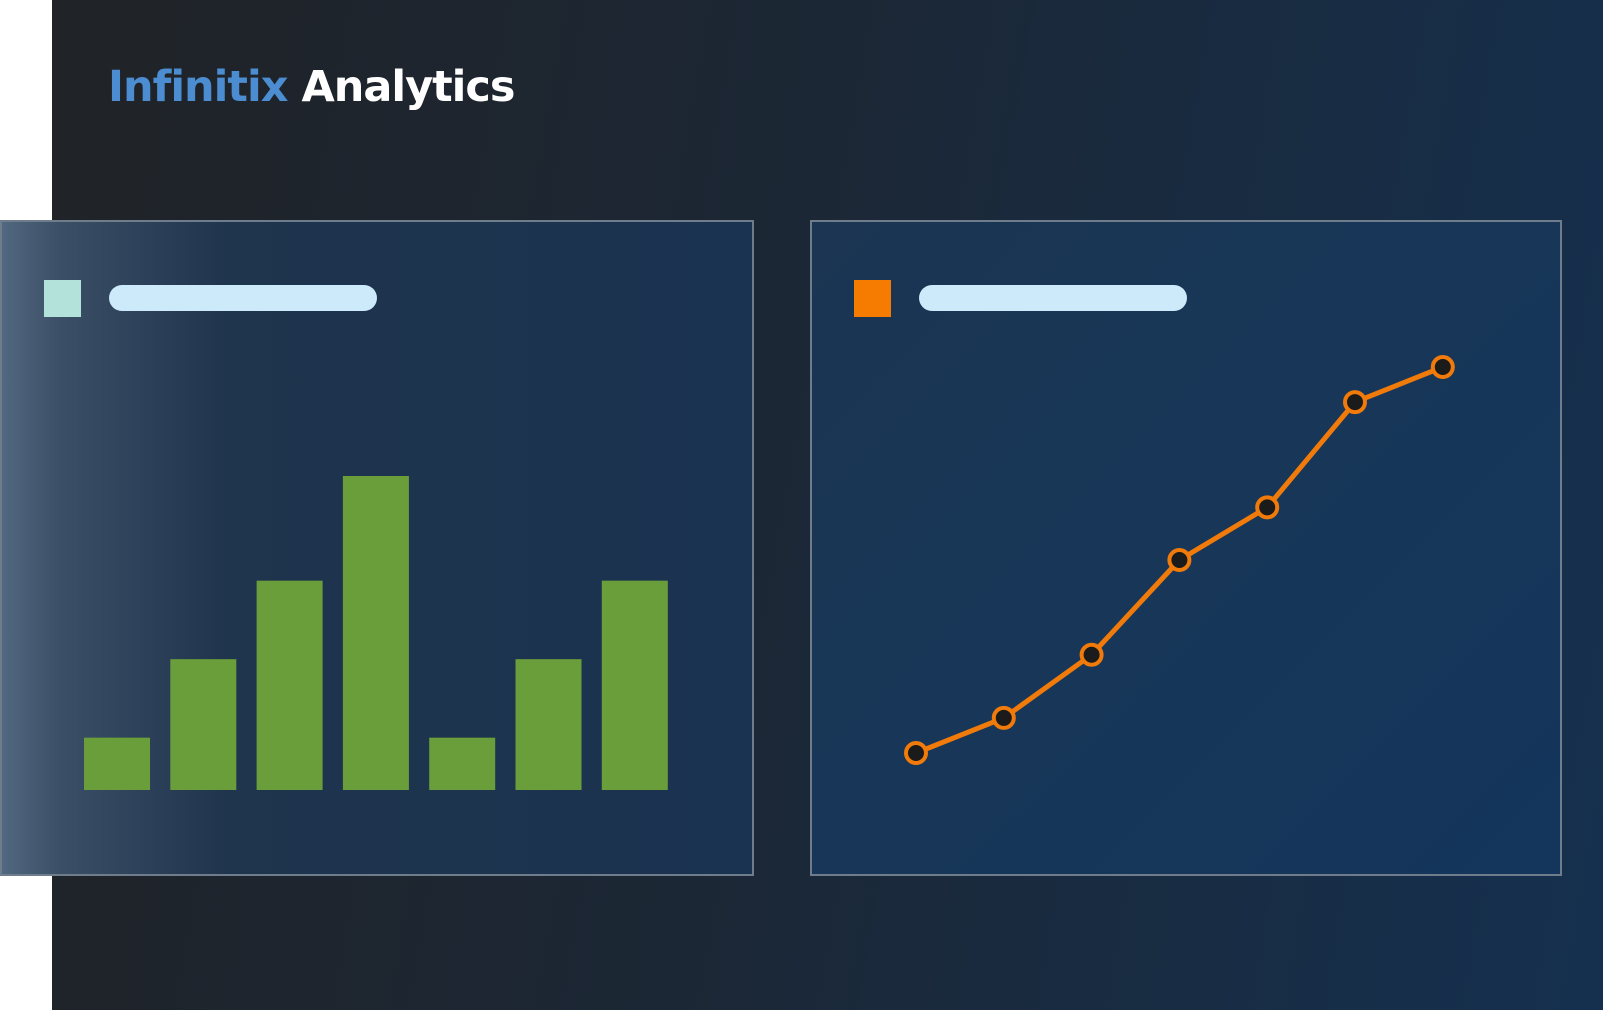 The width and height of the screenshot is (1603, 1010). What do you see at coordinates (198, 87) in the screenshot?
I see `brand-name-accent: Infinitix` at bounding box center [198, 87].